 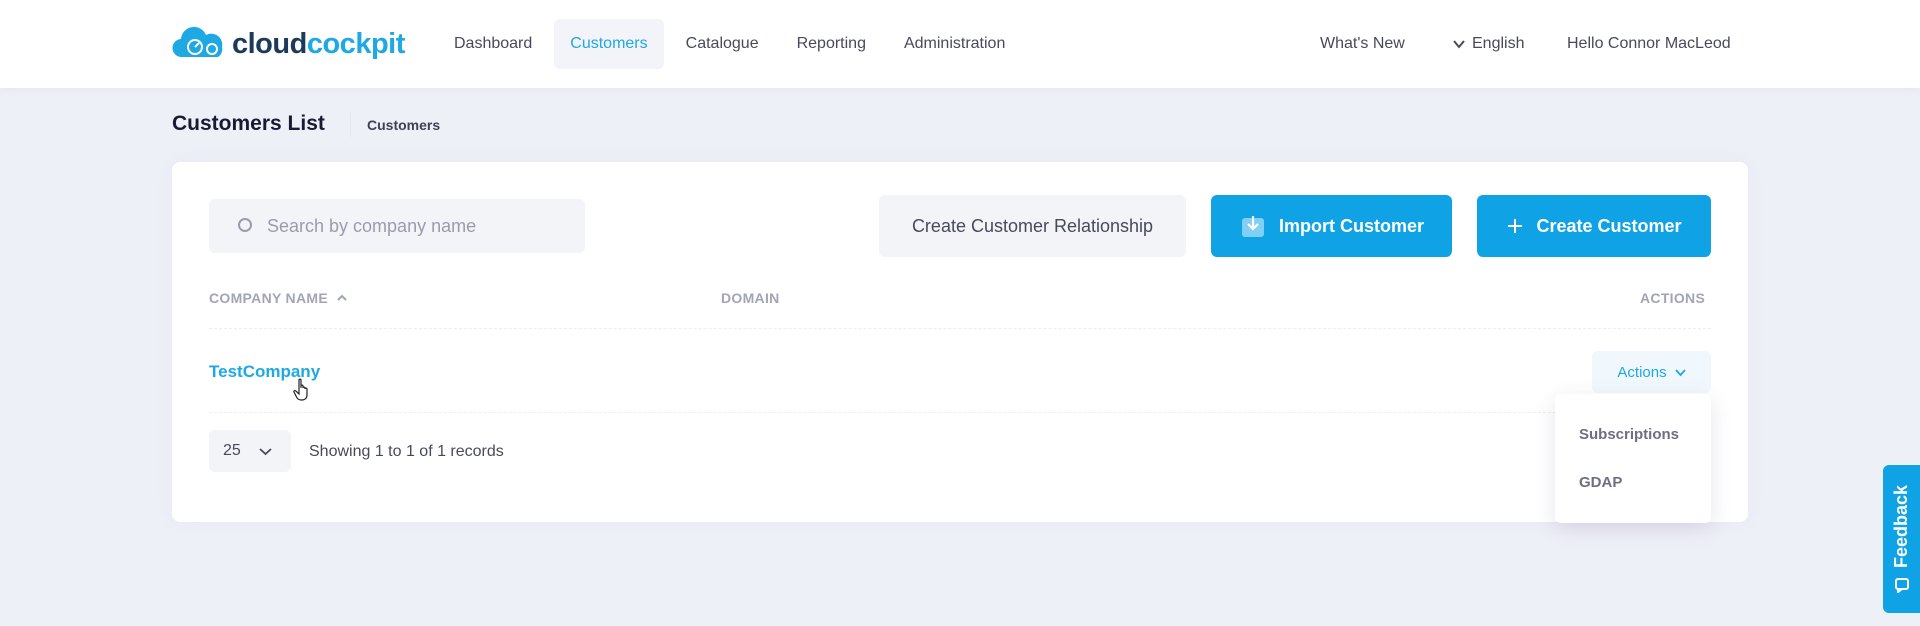 I want to click on logo: cloudcockpit, so click(x=288, y=44).